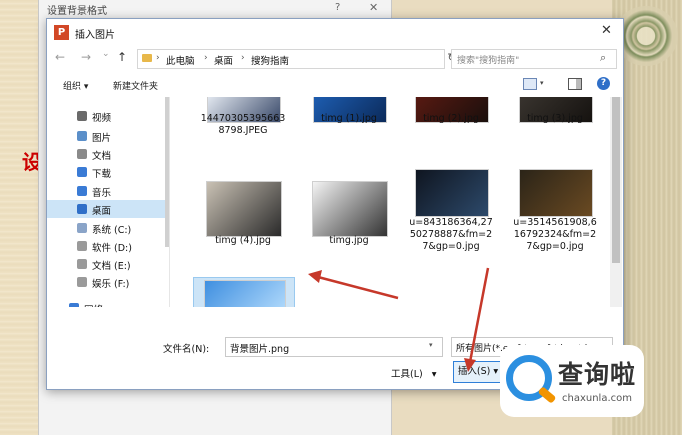  What do you see at coordinates (547, 395) in the screenshot?
I see `logo-handle` at bounding box center [547, 395].